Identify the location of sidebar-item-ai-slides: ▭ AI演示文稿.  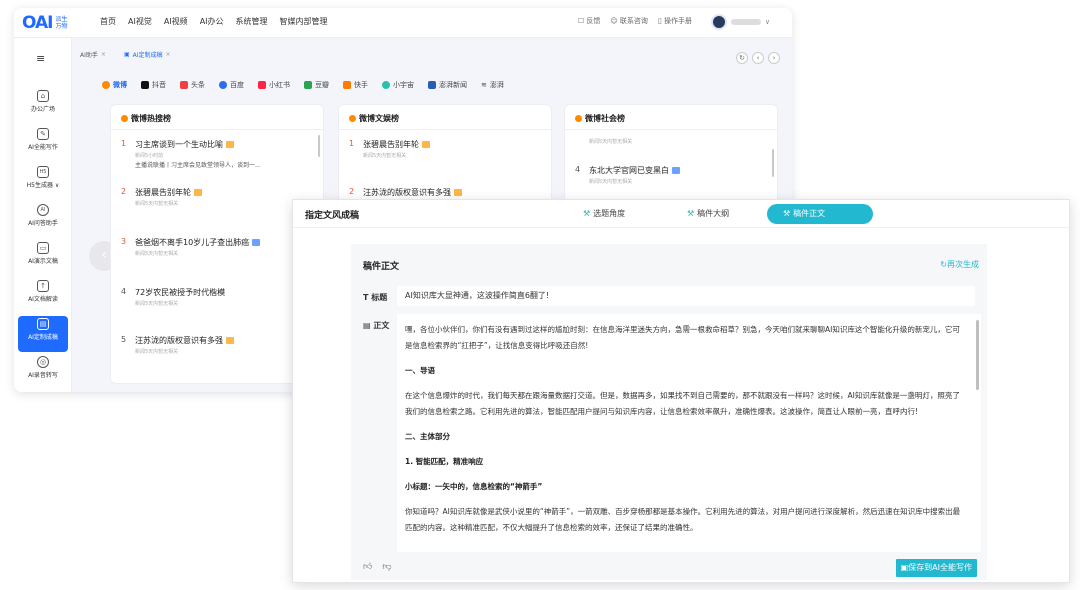
(43, 258).